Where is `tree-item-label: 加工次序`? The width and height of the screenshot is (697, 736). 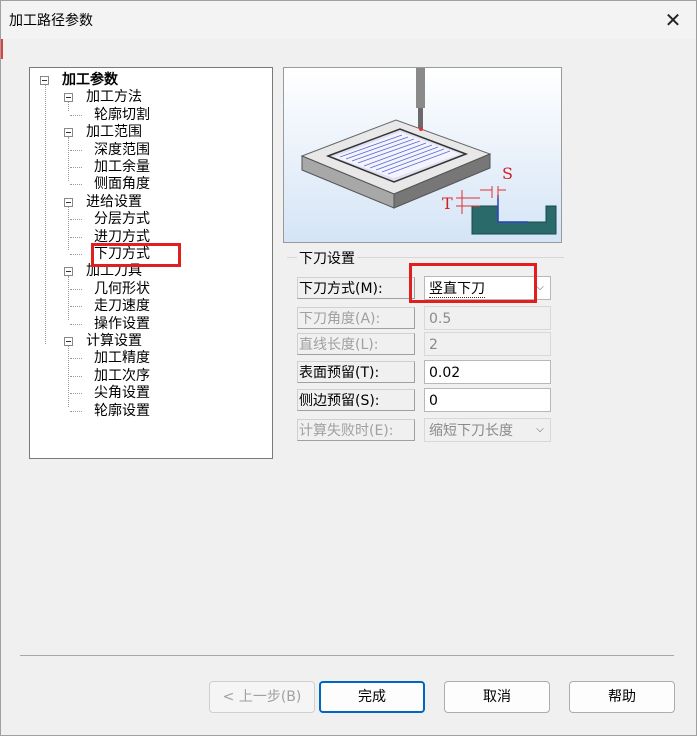
tree-item-label: 加工次序 is located at coordinates (122, 375).